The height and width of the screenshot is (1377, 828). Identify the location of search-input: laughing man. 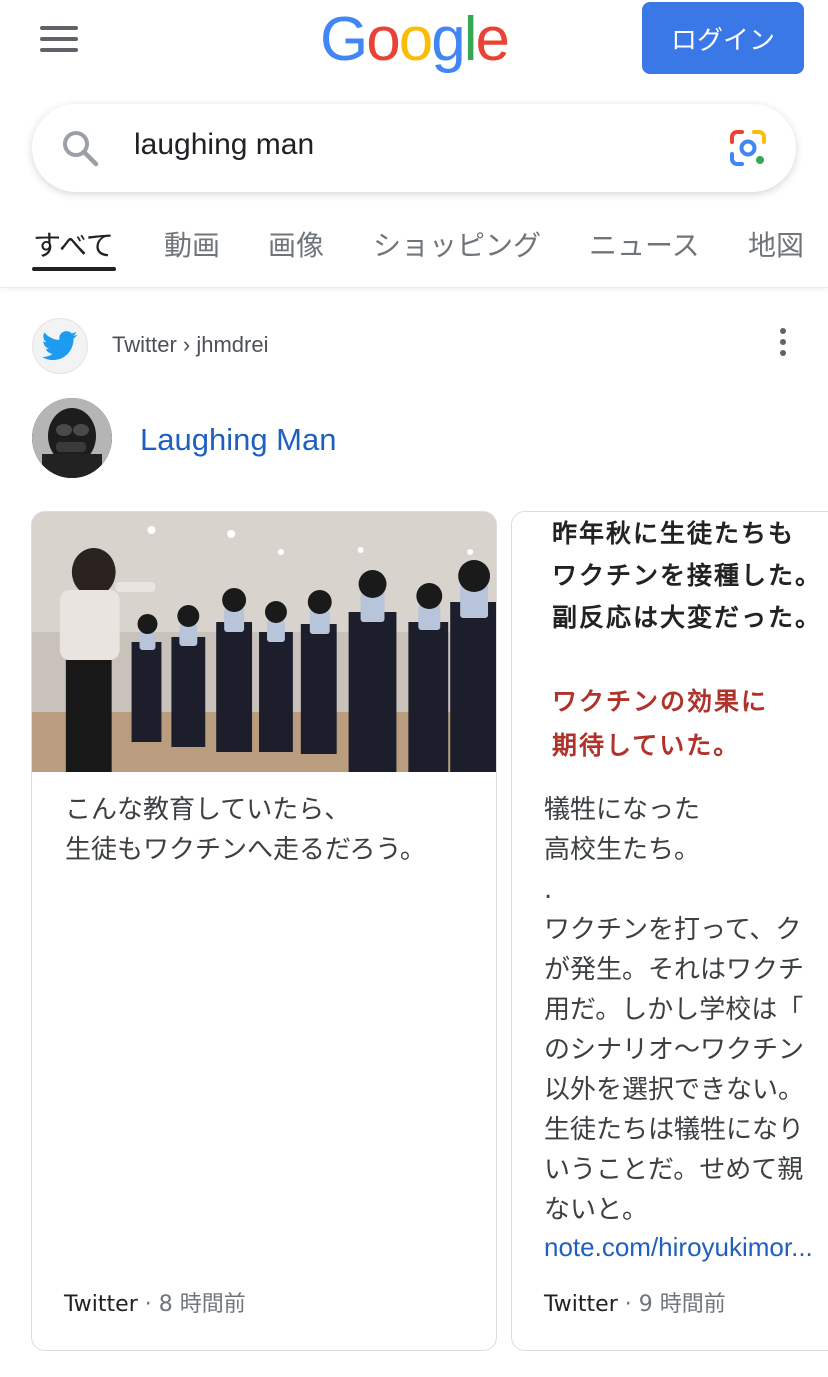
(224, 145).